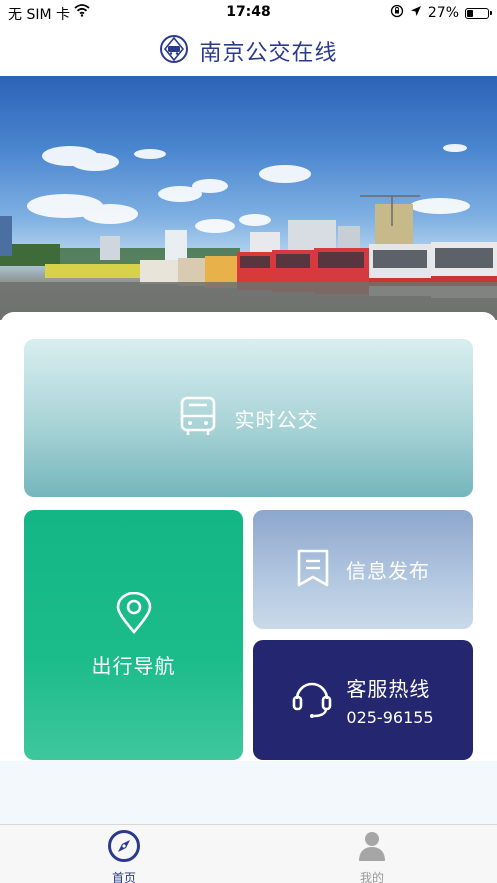 This screenshot has width=497, height=883. I want to click on tab-mine: 我的, so click(372, 856).